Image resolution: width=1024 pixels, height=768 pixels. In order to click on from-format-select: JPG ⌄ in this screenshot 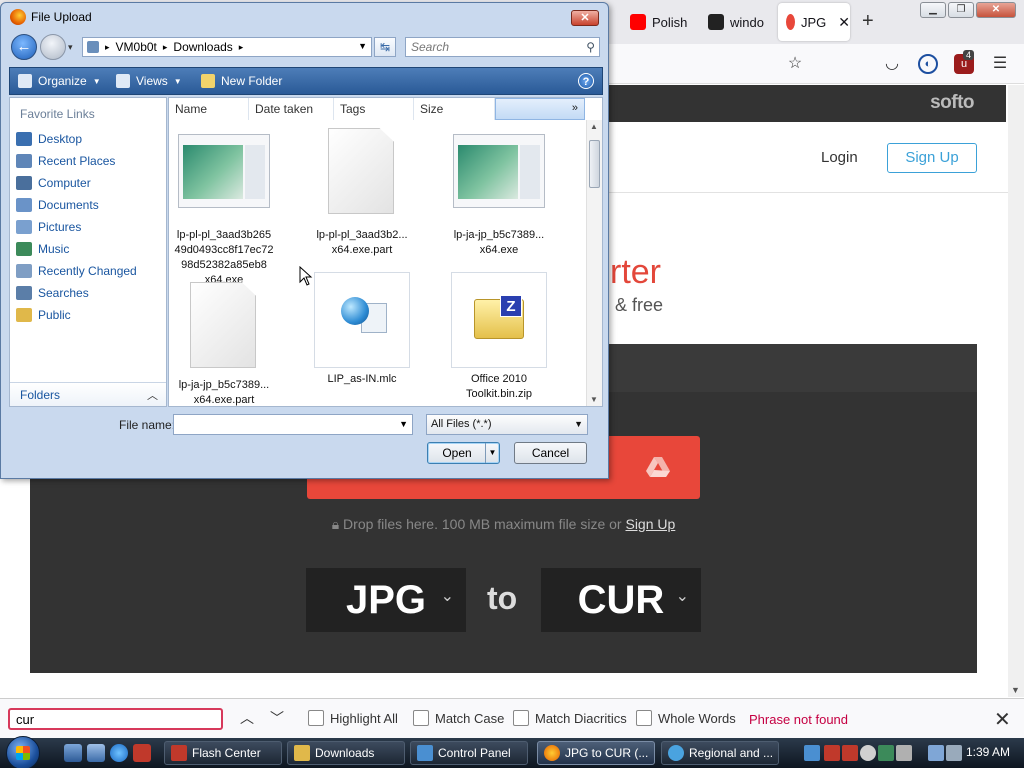, I will do `click(386, 600)`.